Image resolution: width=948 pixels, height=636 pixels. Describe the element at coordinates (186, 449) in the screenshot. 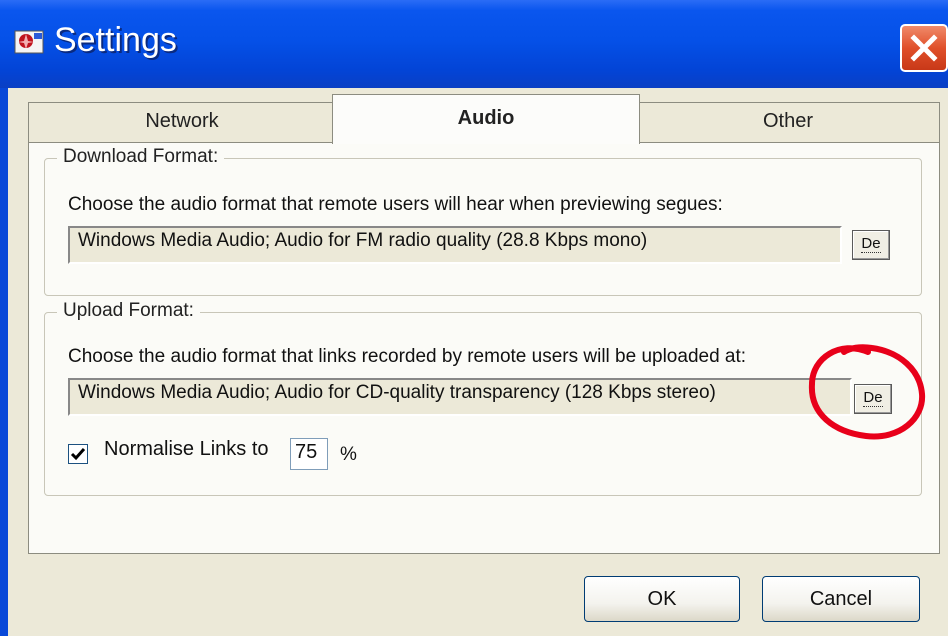

I see `normalise-links-label: Normalise Links to` at that location.